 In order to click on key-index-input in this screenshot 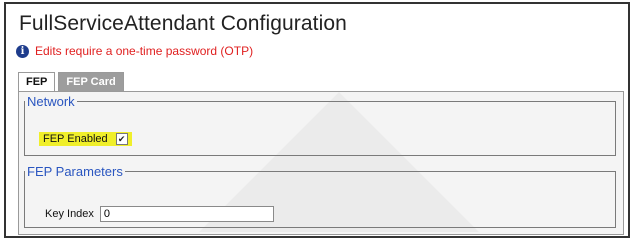, I will do `click(186, 214)`.